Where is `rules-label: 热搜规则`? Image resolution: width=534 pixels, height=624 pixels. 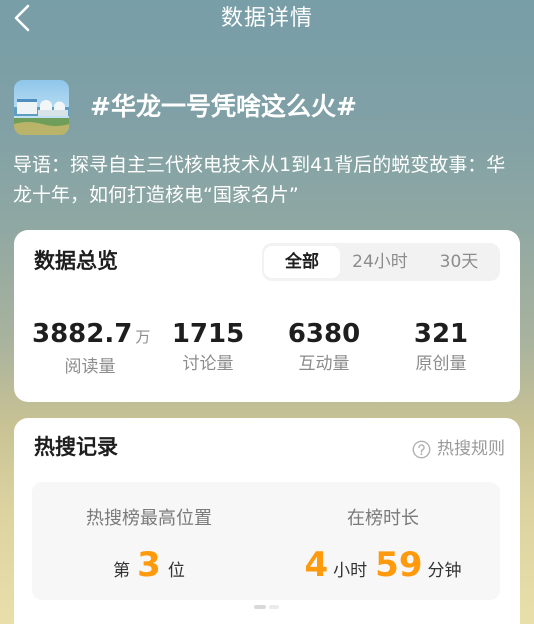 rules-label: 热搜规则 is located at coordinates (471, 449).